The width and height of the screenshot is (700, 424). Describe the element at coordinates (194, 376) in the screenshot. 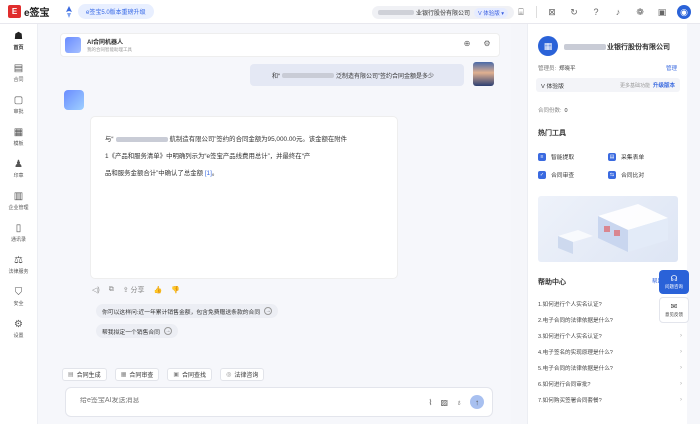

I see `quick-label: 合同查找` at that location.